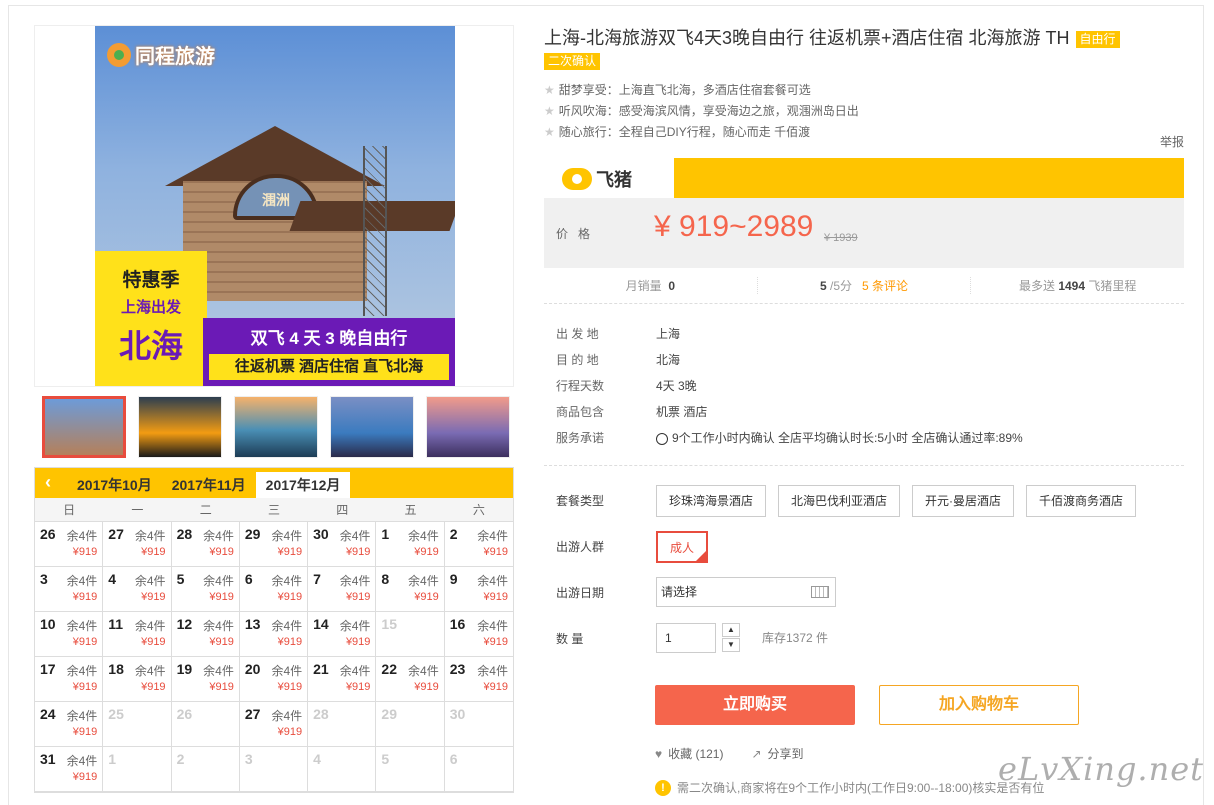 This screenshot has width=1214, height=805. Describe the element at coordinates (274, 510) in the screenshot. I see `weekday-header: 日 一 二 三 四 五 六` at that location.